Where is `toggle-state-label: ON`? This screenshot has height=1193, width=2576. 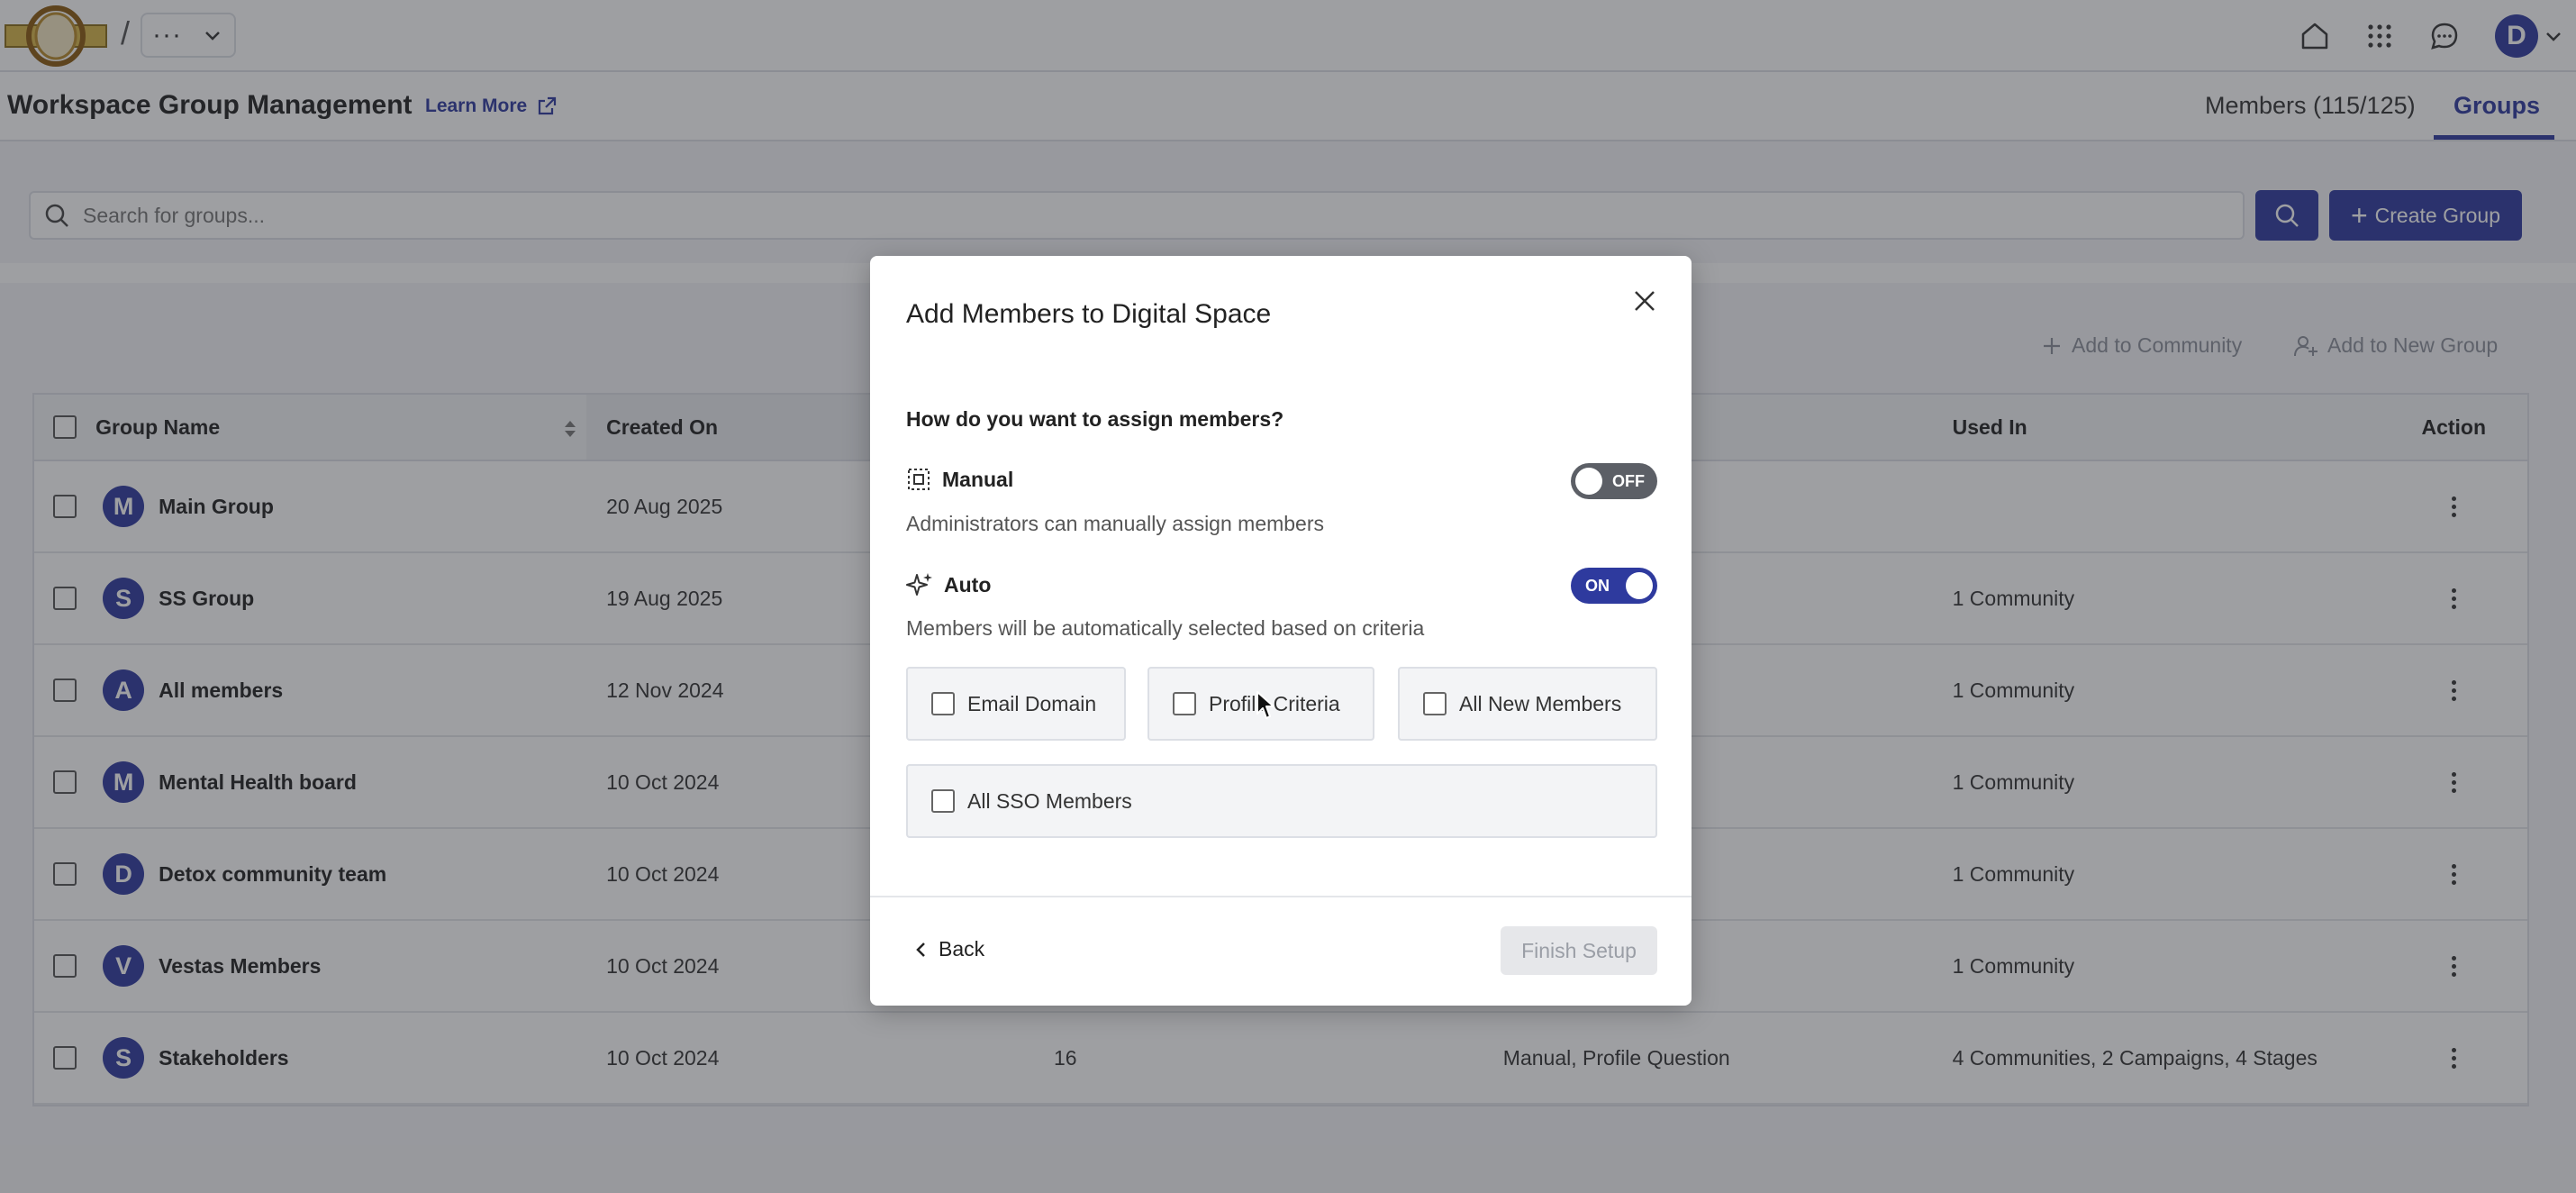
toggle-state-label: ON is located at coordinates (1598, 585).